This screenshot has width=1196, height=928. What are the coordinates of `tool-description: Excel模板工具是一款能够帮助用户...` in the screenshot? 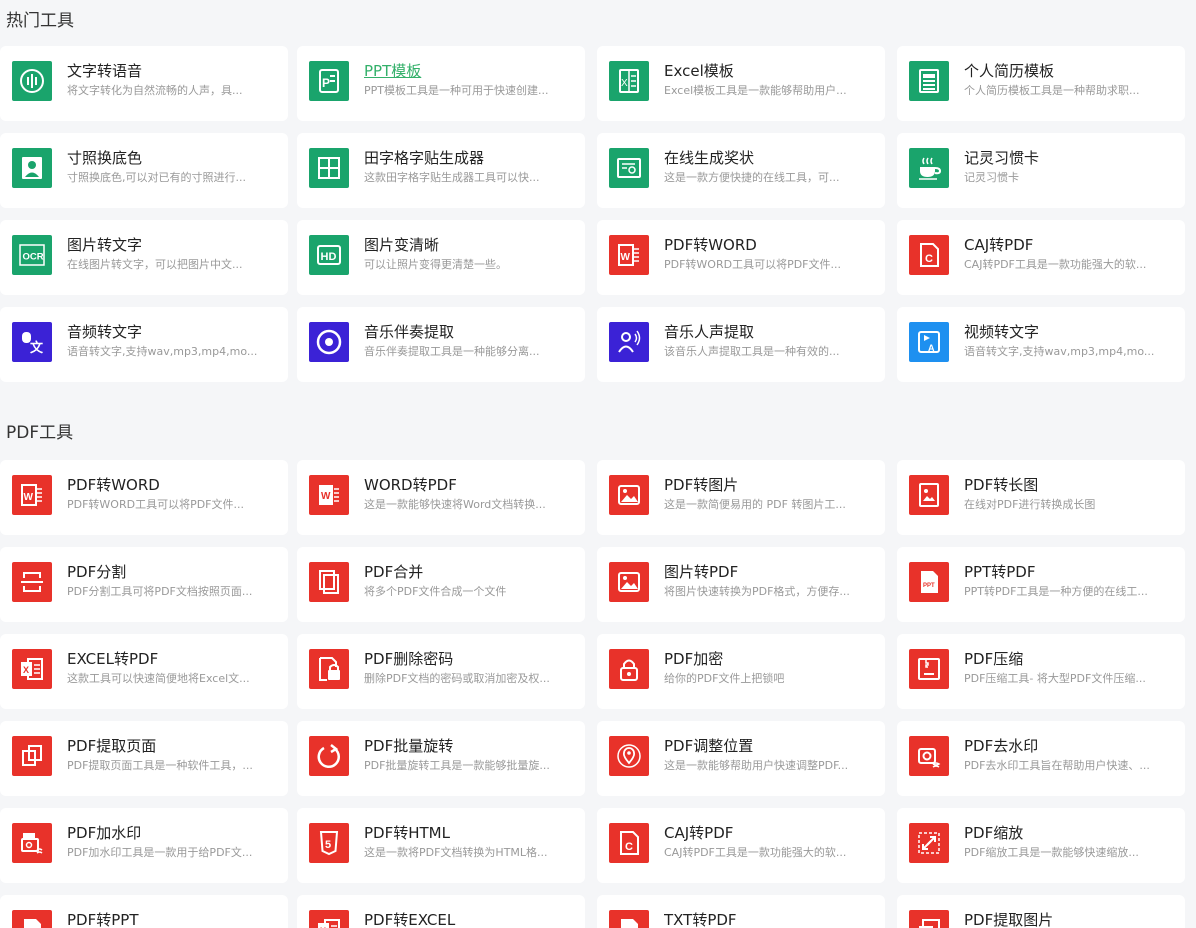 It's located at (755, 90).